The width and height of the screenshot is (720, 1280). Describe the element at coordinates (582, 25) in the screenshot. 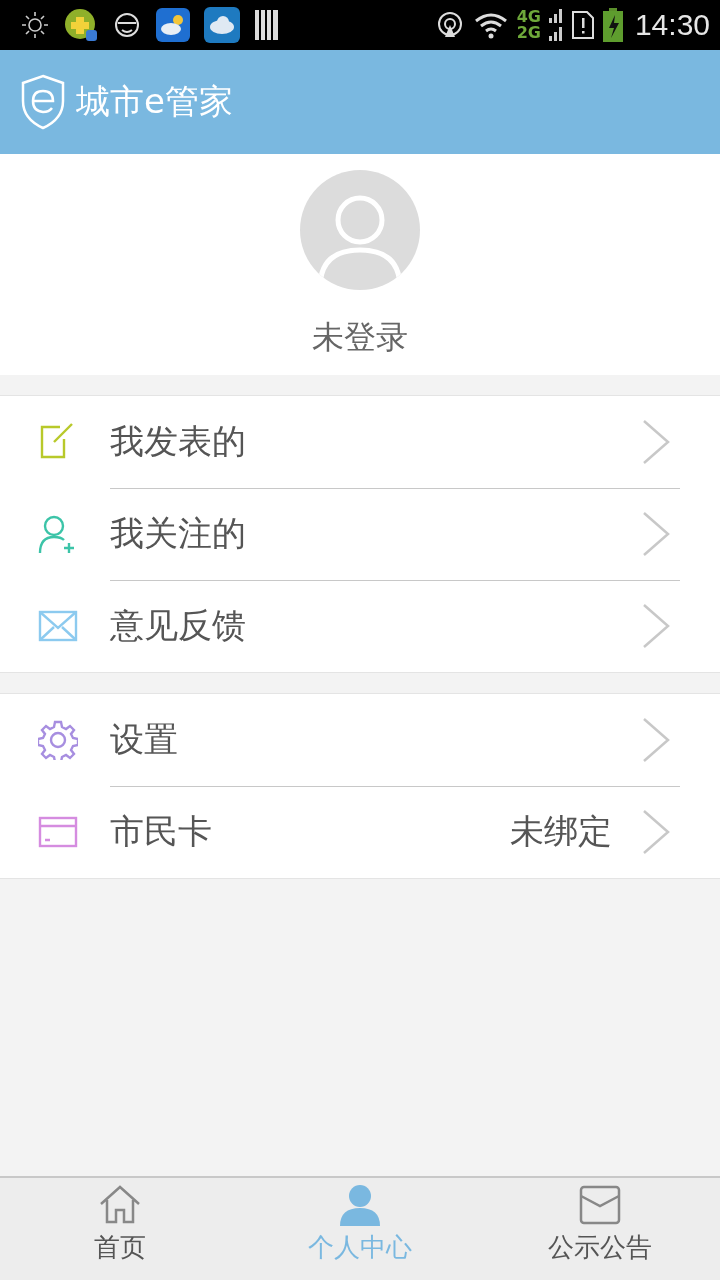

I see `sim-alert-icon` at that location.